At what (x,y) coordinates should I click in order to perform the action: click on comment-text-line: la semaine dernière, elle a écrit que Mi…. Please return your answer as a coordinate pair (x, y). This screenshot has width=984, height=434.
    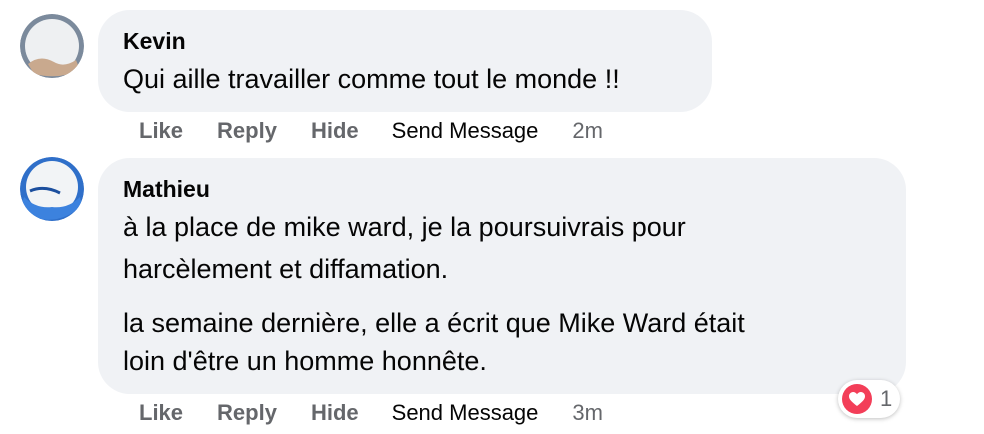
    Looking at the image, I should click on (434, 323).